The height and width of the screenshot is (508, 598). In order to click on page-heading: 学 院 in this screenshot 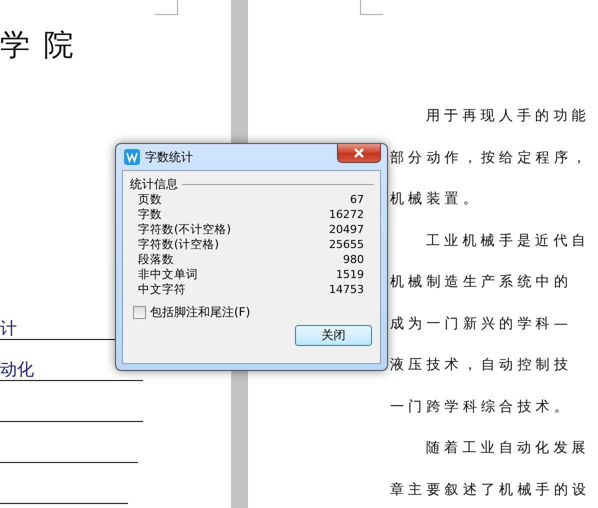, I will do `click(38, 46)`.